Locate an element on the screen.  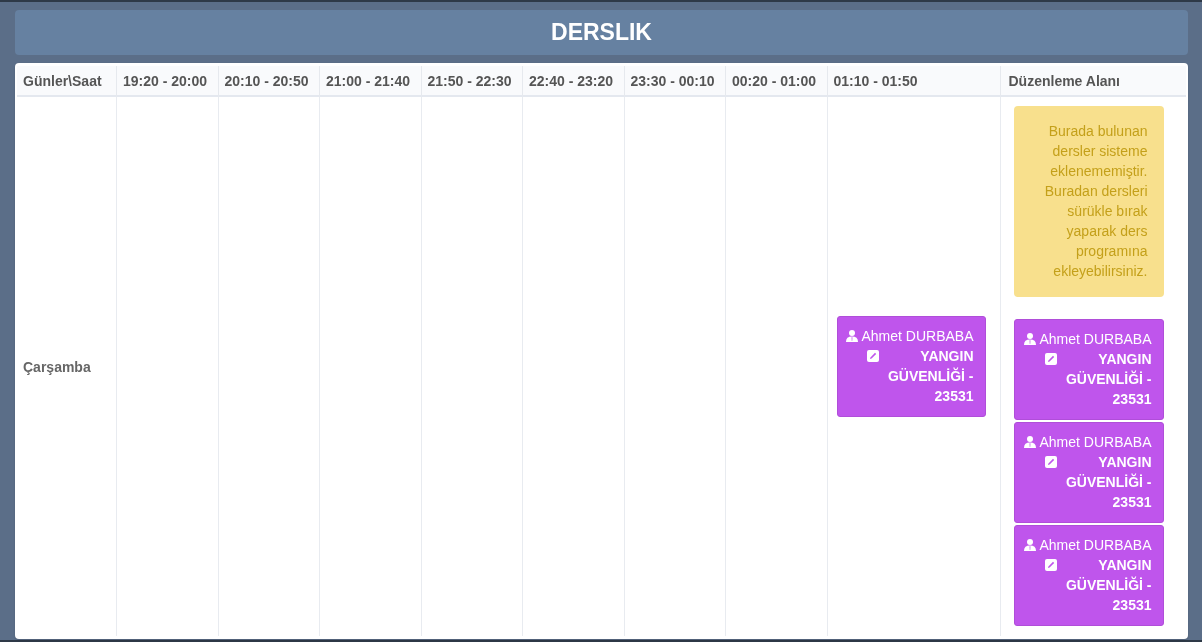
info-note: Burada bulunan dersler sisteme eklenememiştir. Buradan dersleri sürükle bırak yaparak ders programına ekleyebilirsiniz. is located at coordinates (1088, 201).